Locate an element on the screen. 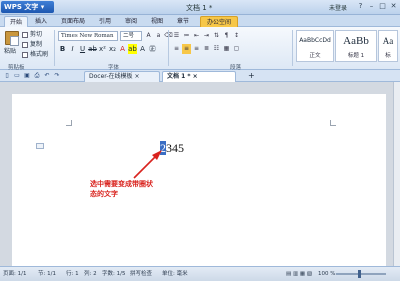  format-painter-button: 格式刷 is located at coordinates (35, 55).